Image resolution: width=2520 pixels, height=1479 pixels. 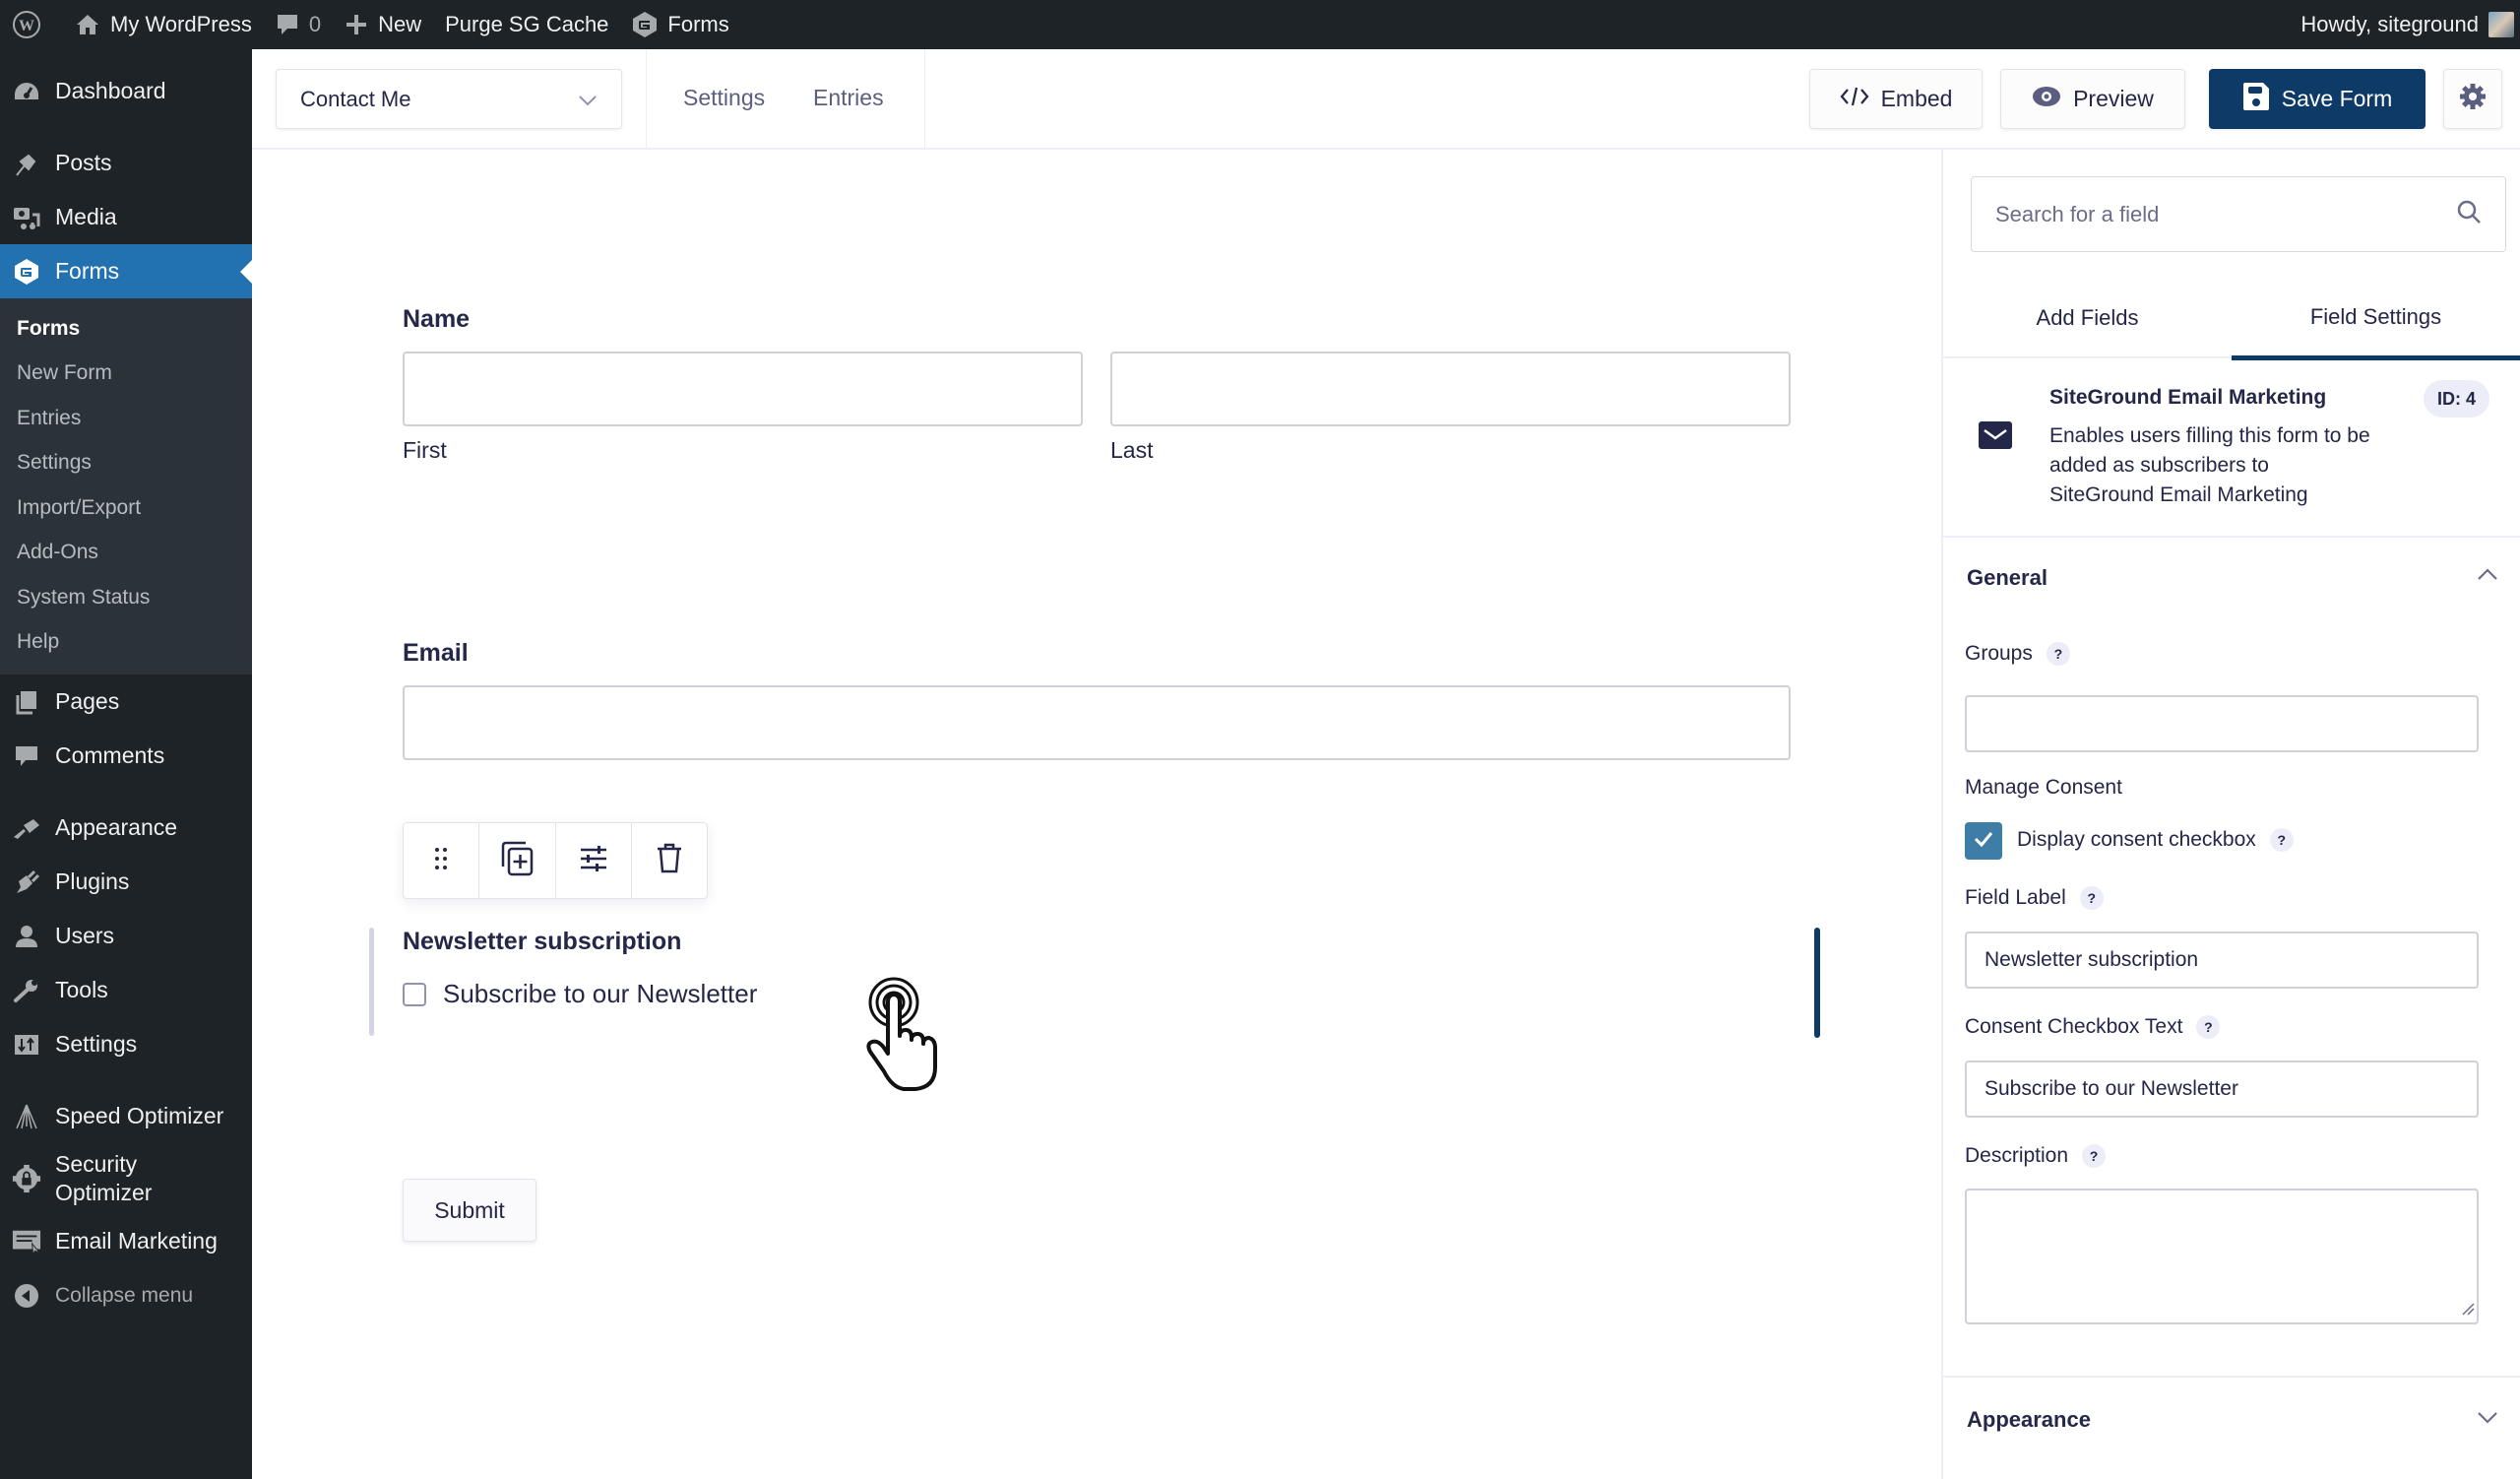 I want to click on sidebar-item-speed-optimizer: Speed Optimizer, so click(x=126, y=1116).